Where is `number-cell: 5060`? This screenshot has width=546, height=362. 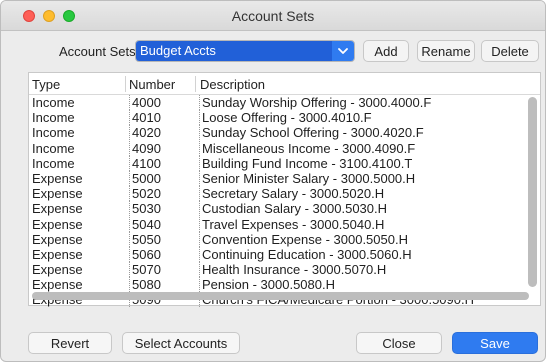 number-cell: 5060 is located at coordinates (145, 254).